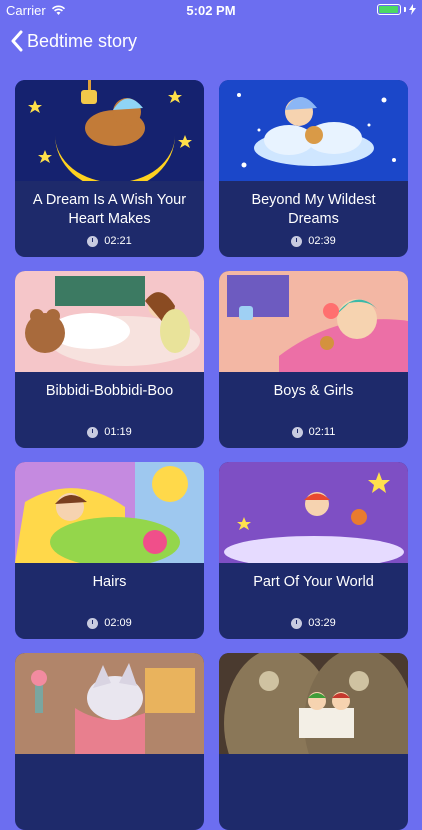 This screenshot has width=422, height=830. What do you see at coordinates (412, 9) in the screenshot?
I see `charging-icon` at bounding box center [412, 9].